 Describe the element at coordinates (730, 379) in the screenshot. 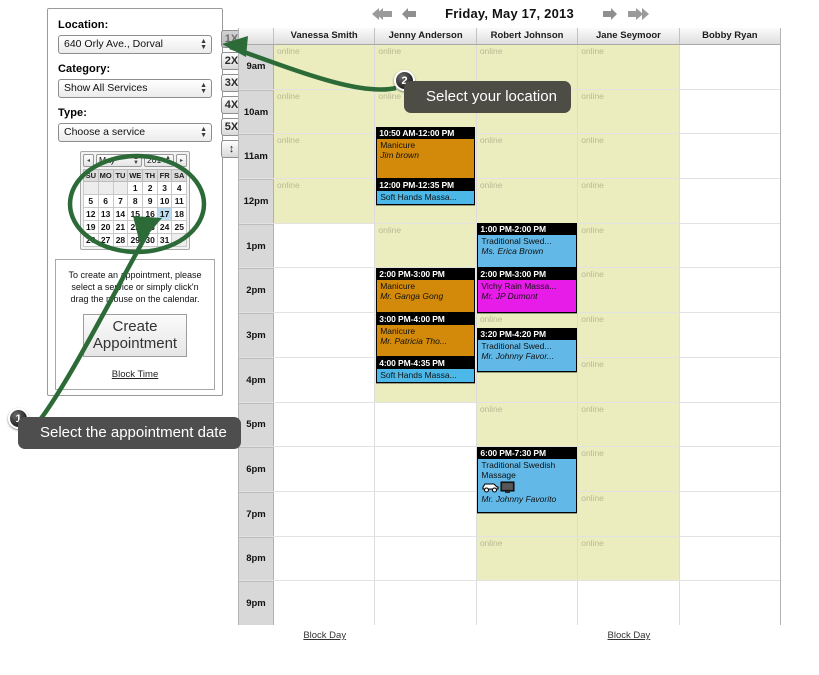

I see `calendar-slot-bobby-ryan-4pm` at that location.